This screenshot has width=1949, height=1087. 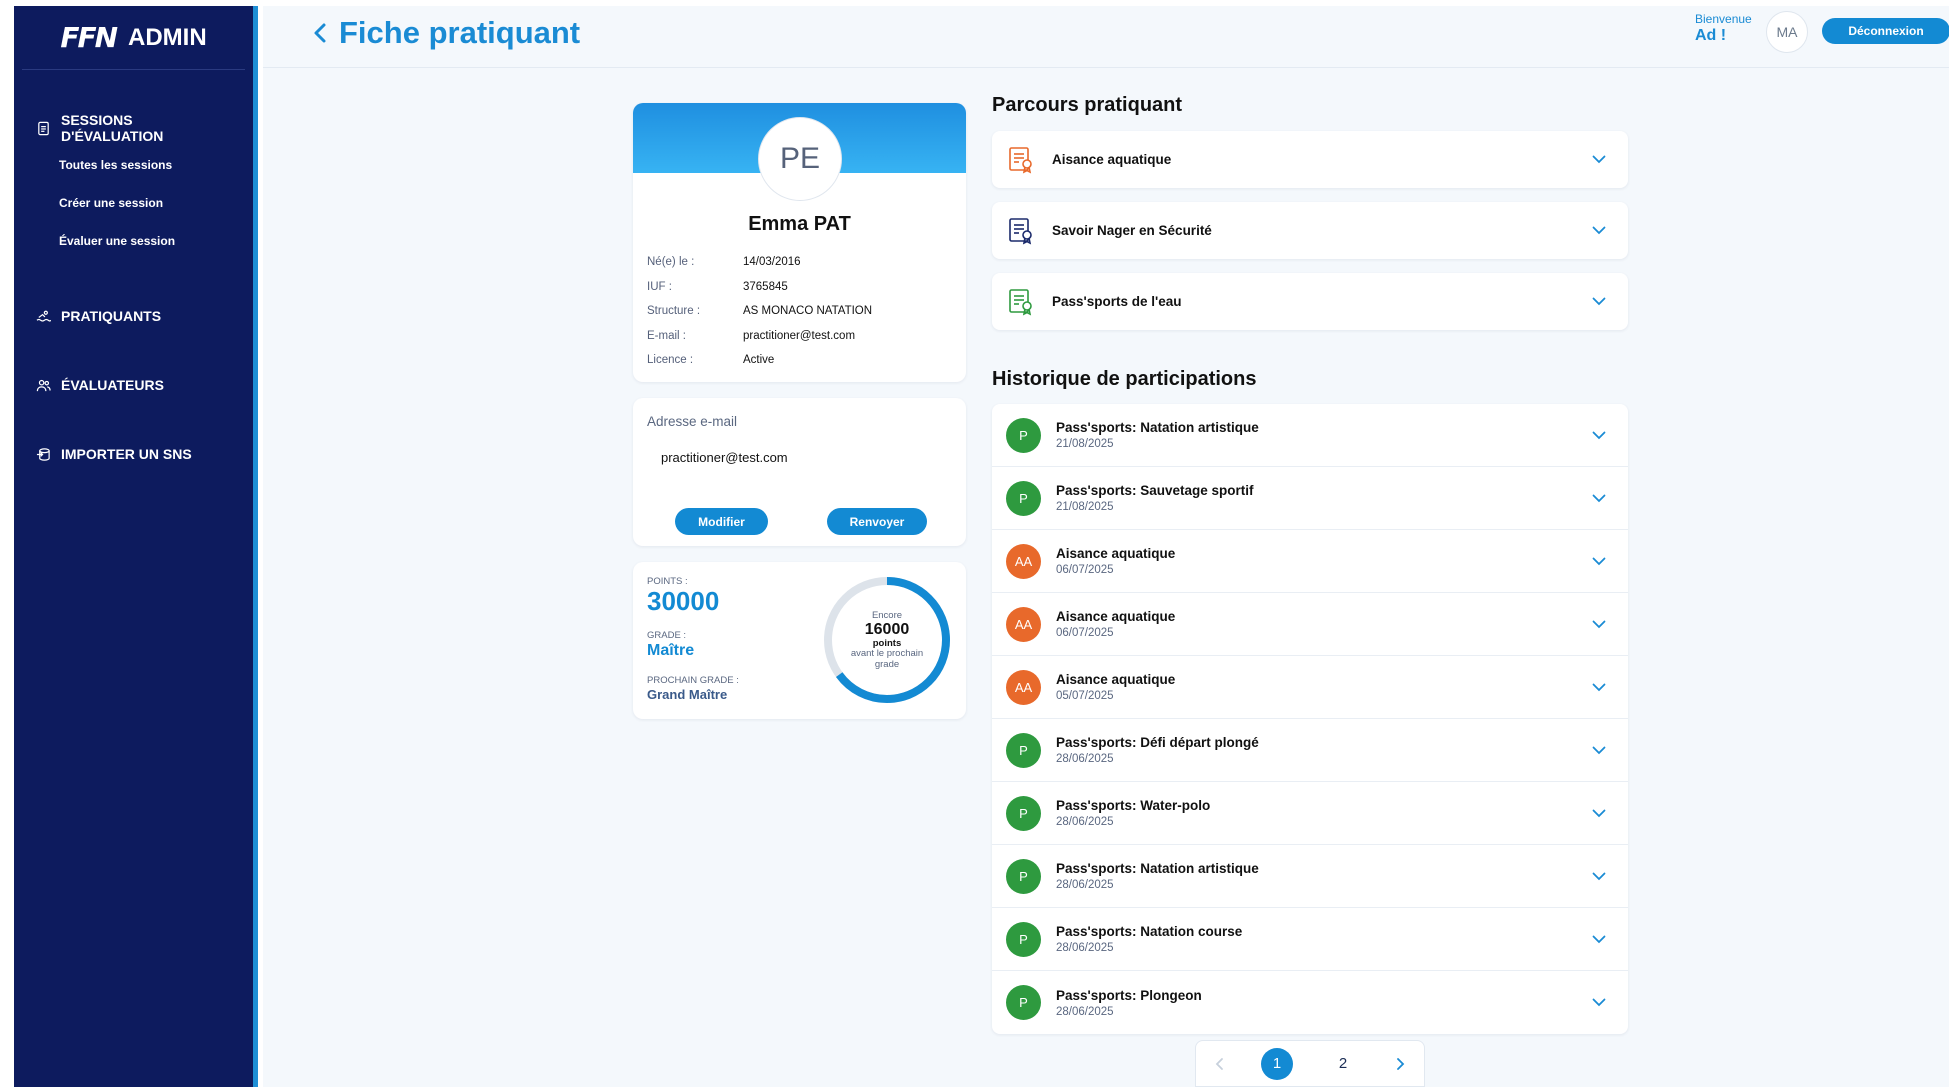 I want to click on document-icon, so click(x=43, y=128).